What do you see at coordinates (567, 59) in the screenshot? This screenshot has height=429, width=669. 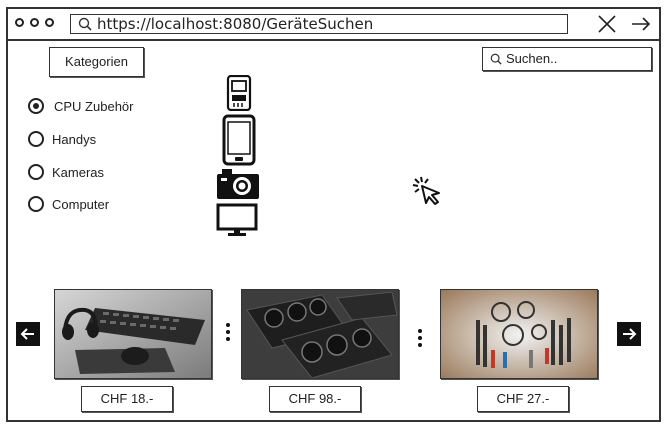 I see `search-input: Suchen..` at bounding box center [567, 59].